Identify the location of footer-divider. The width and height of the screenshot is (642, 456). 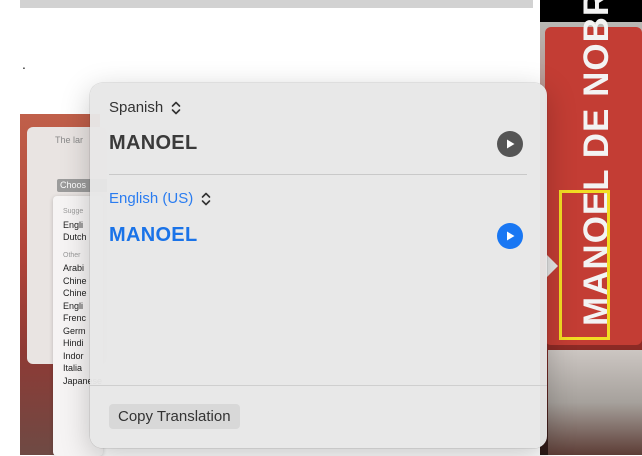
(318, 385).